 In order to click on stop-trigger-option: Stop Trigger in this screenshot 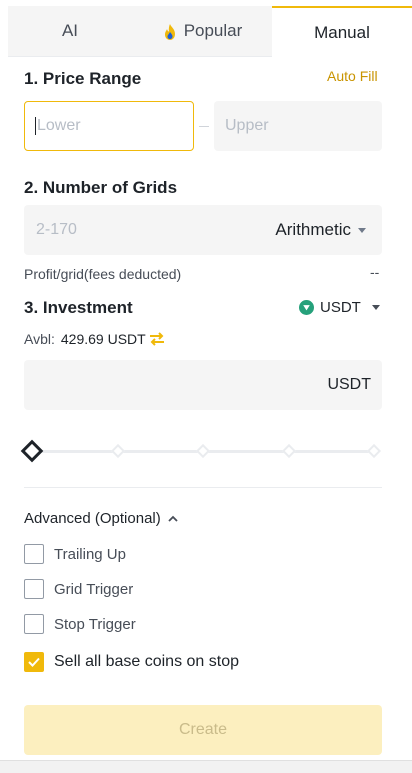, I will do `click(80, 624)`.